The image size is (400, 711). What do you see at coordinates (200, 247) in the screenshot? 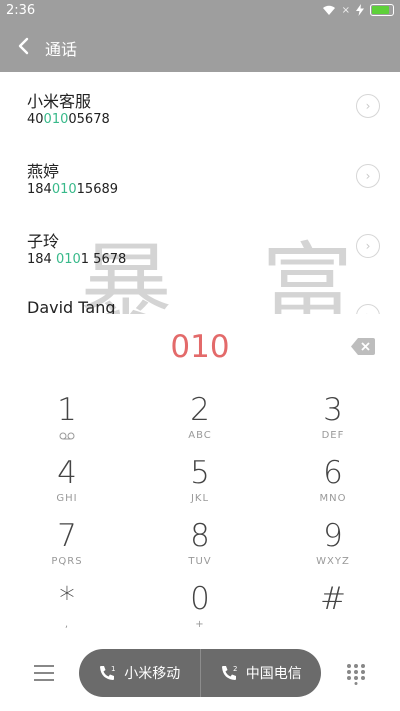
I see `contact-item: 子玲 184 0101 5678 ›` at bounding box center [200, 247].